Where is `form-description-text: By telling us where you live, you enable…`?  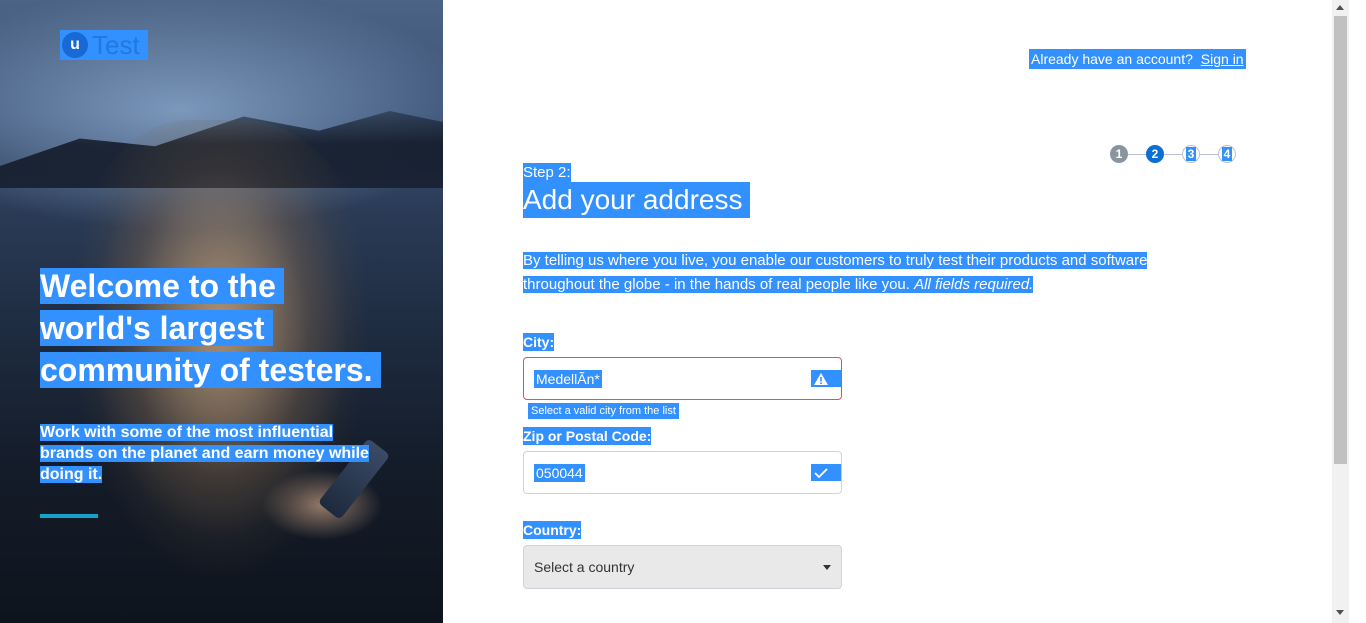
form-description-text: By telling us where you live, you enable… is located at coordinates (835, 272).